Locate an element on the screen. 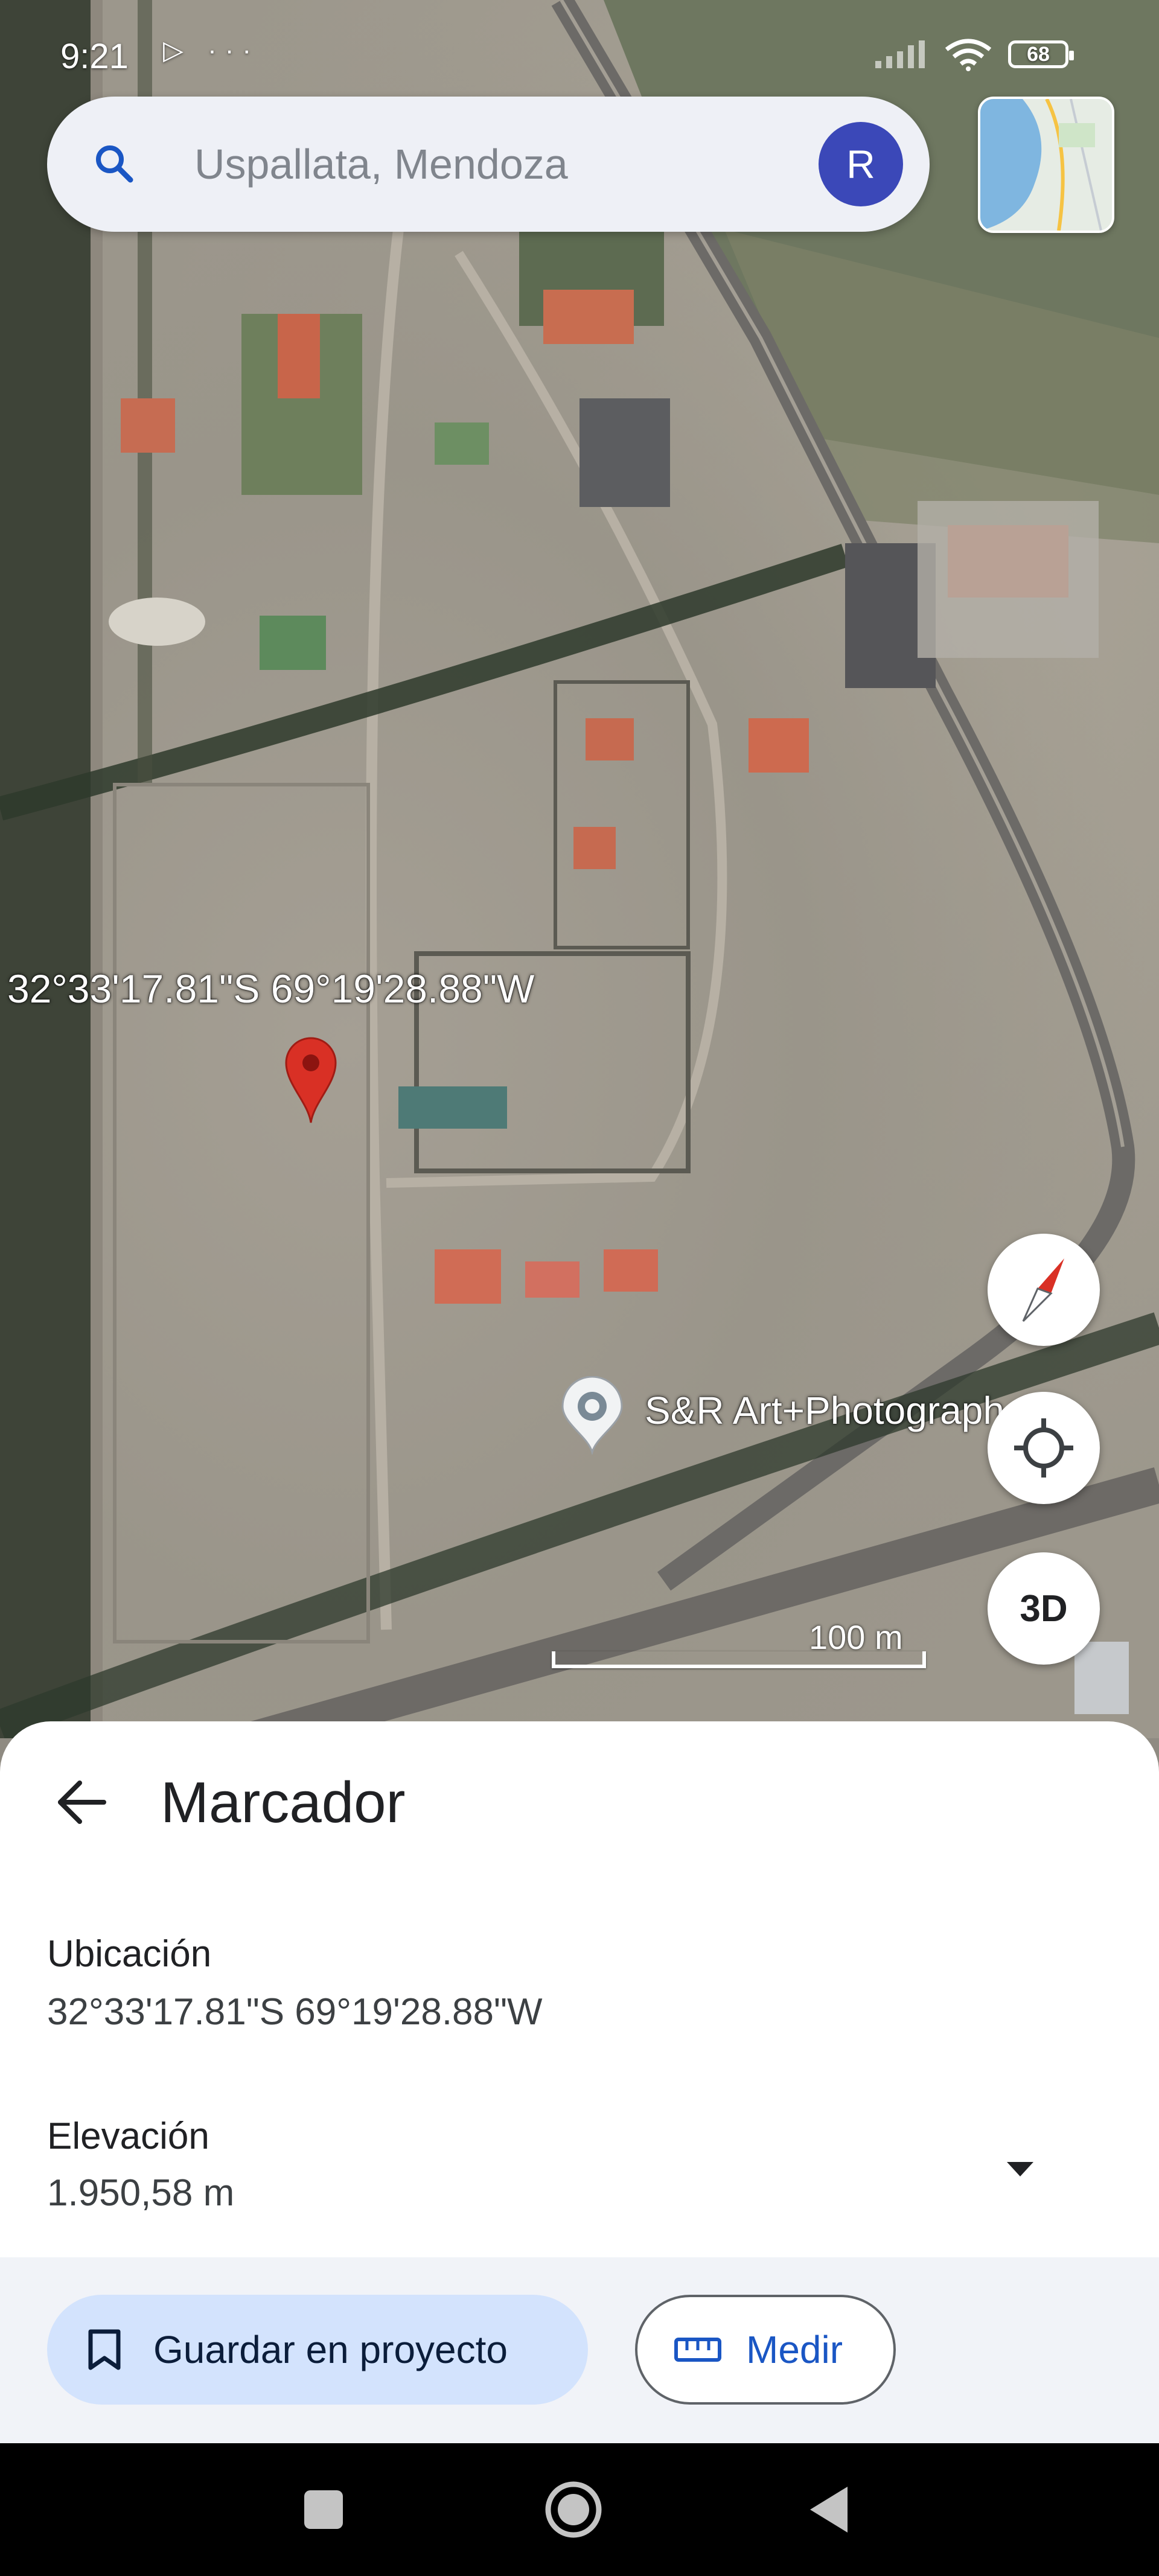  location-value: 32°33'17.81"S 69°19'28.88"W is located at coordinates (295, 2012).